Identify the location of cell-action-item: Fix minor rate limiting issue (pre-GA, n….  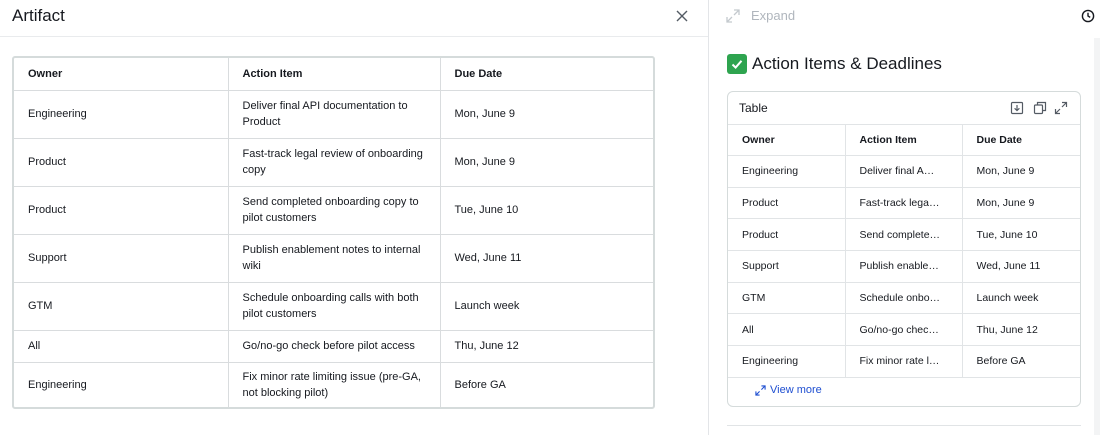
(334, 384).